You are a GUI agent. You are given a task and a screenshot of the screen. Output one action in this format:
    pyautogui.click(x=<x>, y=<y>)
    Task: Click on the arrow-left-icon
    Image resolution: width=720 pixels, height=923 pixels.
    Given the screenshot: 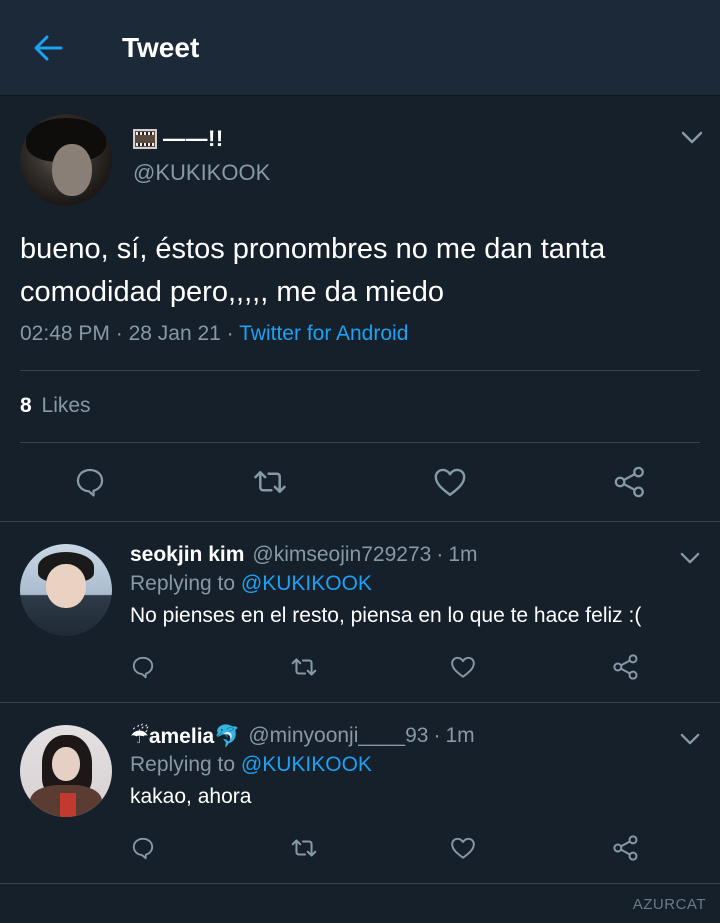 What is the action you would take?
    pyautogui.click(x=48, y=48)
    